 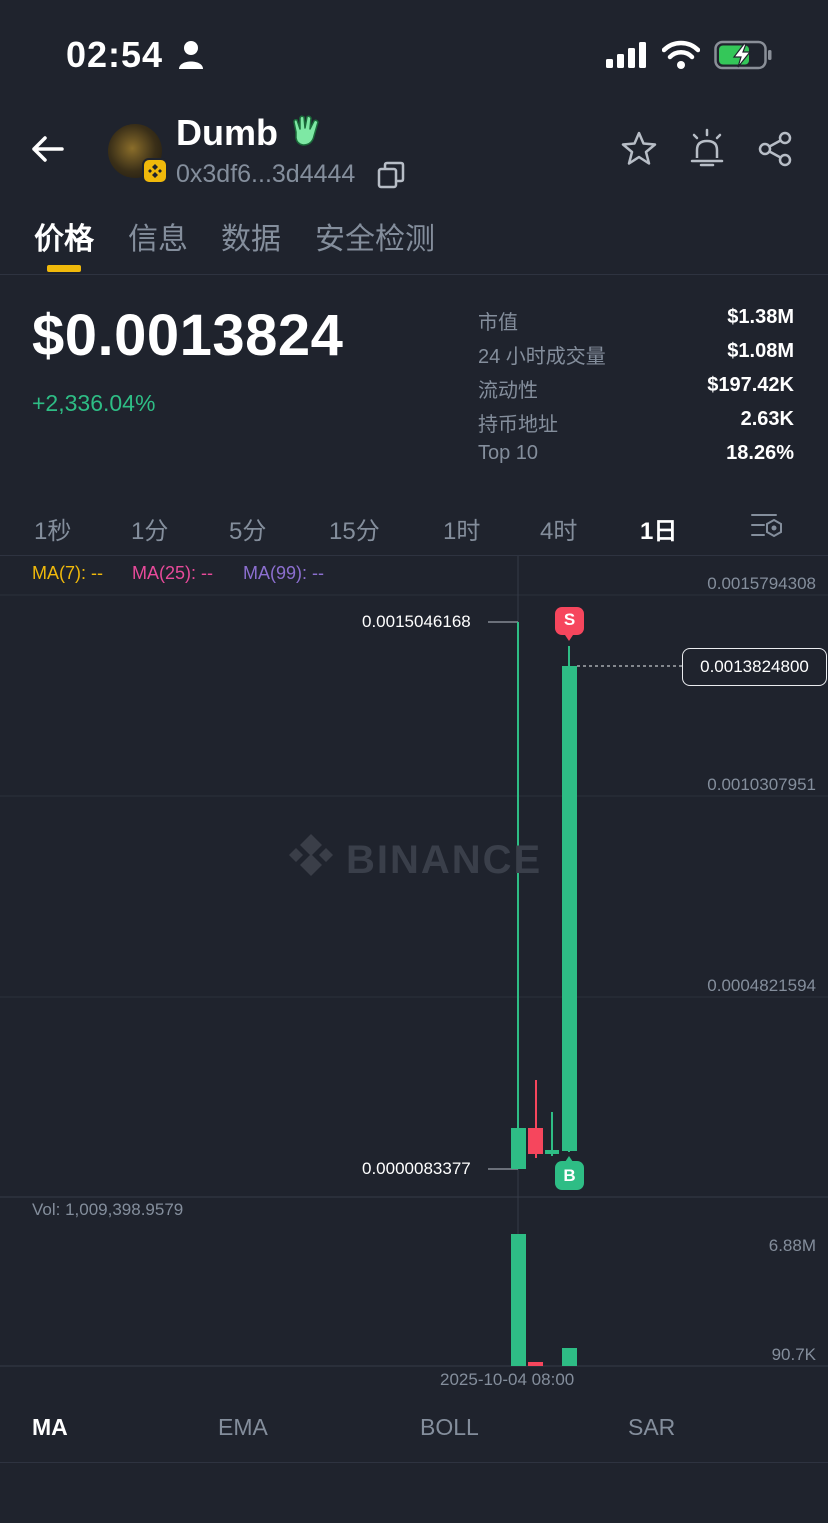 I want to click on stat-value-liquidity: $197.42K, so click(x=750, y=385).